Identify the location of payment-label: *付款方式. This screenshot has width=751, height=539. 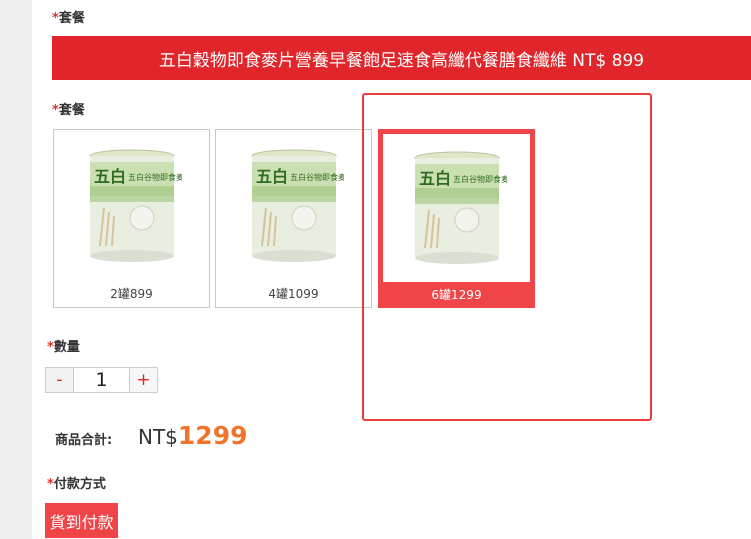
(76, 482).